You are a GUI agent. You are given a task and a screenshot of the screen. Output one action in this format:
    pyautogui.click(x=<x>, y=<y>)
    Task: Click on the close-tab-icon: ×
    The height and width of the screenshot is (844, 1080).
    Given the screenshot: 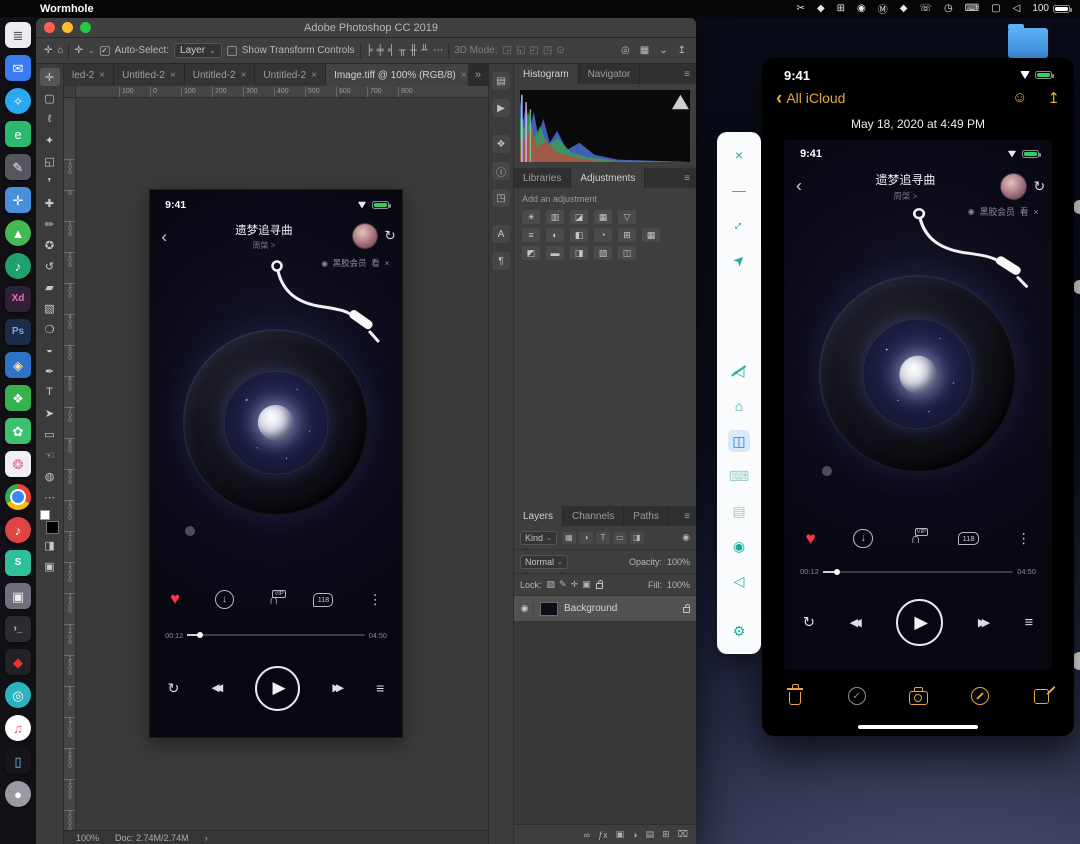 What is the action you would take?
    pyautogui.click(x=464, y=75)
    